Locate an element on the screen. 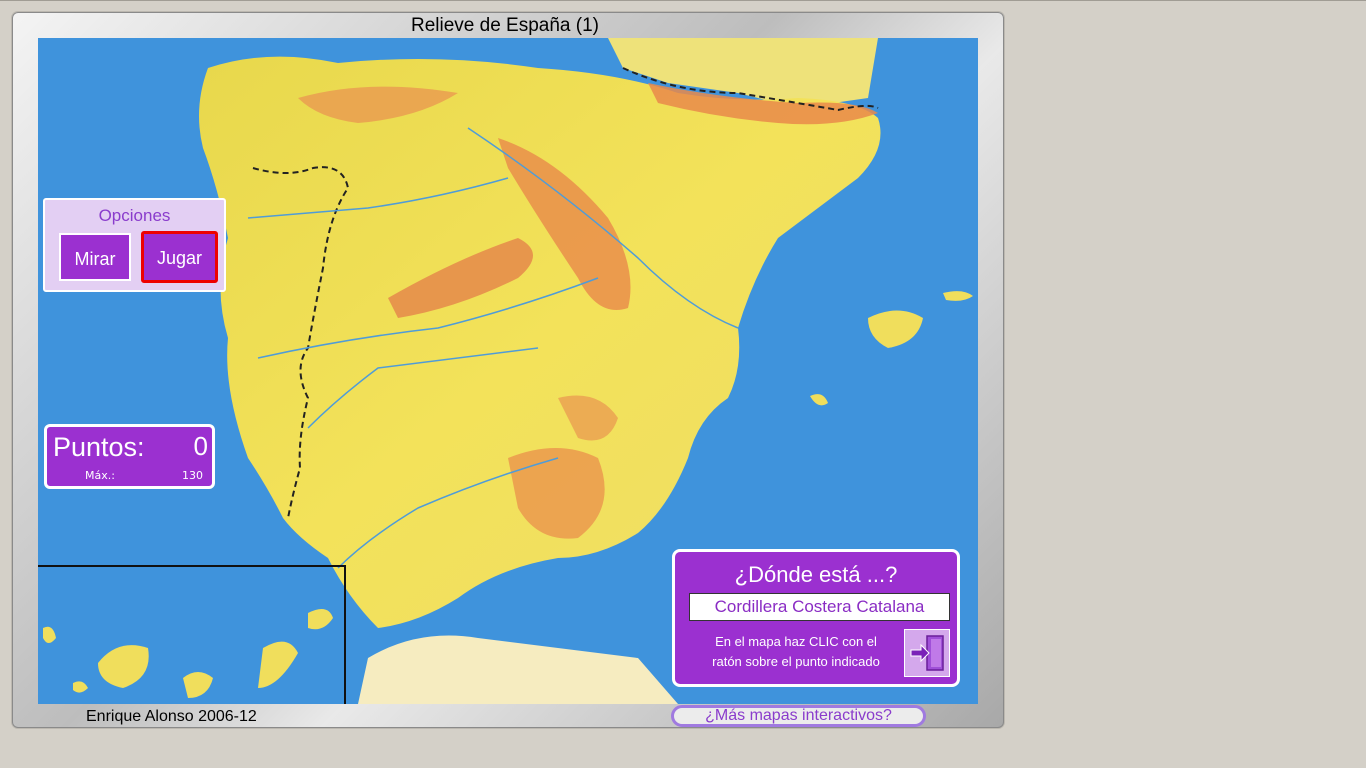 The width and height of the screenshot is (1366, 768). options-panel: Opciones Mirar Jugar is located at coordinates (134, 245).